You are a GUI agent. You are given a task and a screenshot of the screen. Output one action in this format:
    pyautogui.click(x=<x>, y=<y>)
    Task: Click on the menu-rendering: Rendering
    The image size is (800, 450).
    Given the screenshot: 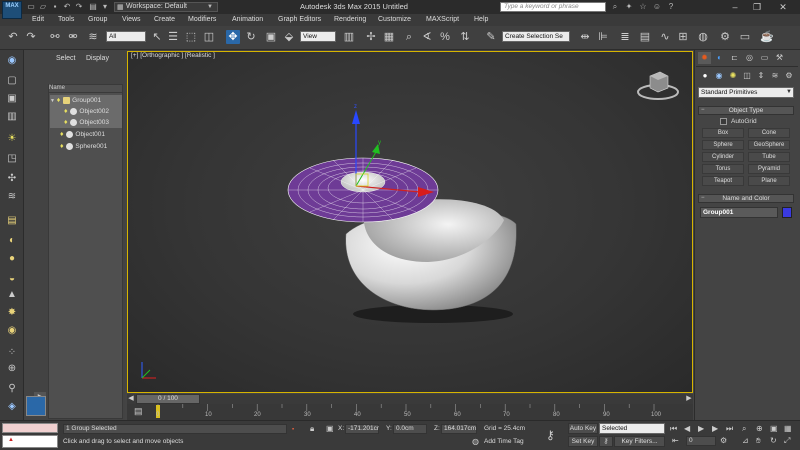 What is the action you would take?
    pyautogui.click(x=350, y=20)
    